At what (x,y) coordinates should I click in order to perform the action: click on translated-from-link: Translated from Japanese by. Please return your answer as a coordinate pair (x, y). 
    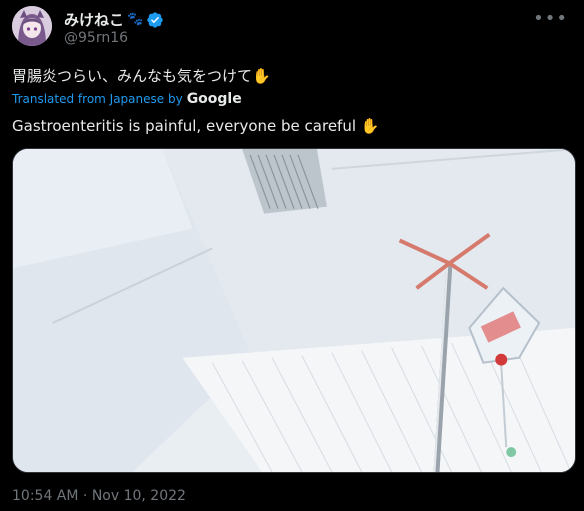
    Looking at the image, I should click on (97, 99).